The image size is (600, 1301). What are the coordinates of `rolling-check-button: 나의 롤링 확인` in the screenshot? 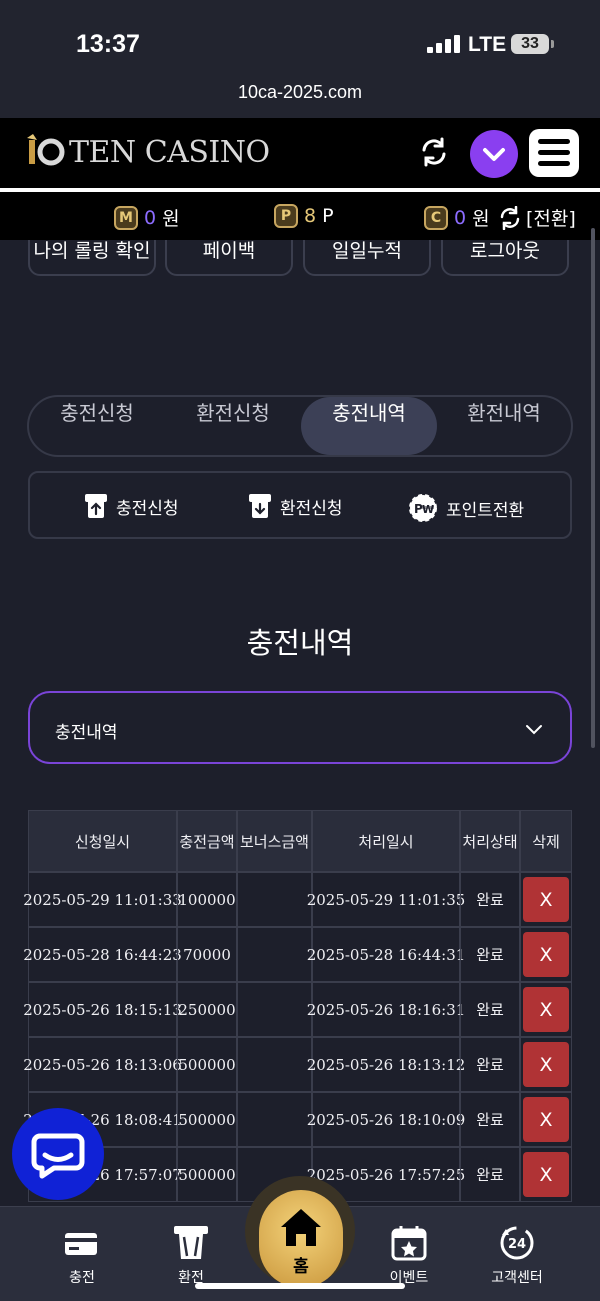 It's located at (92, 258).